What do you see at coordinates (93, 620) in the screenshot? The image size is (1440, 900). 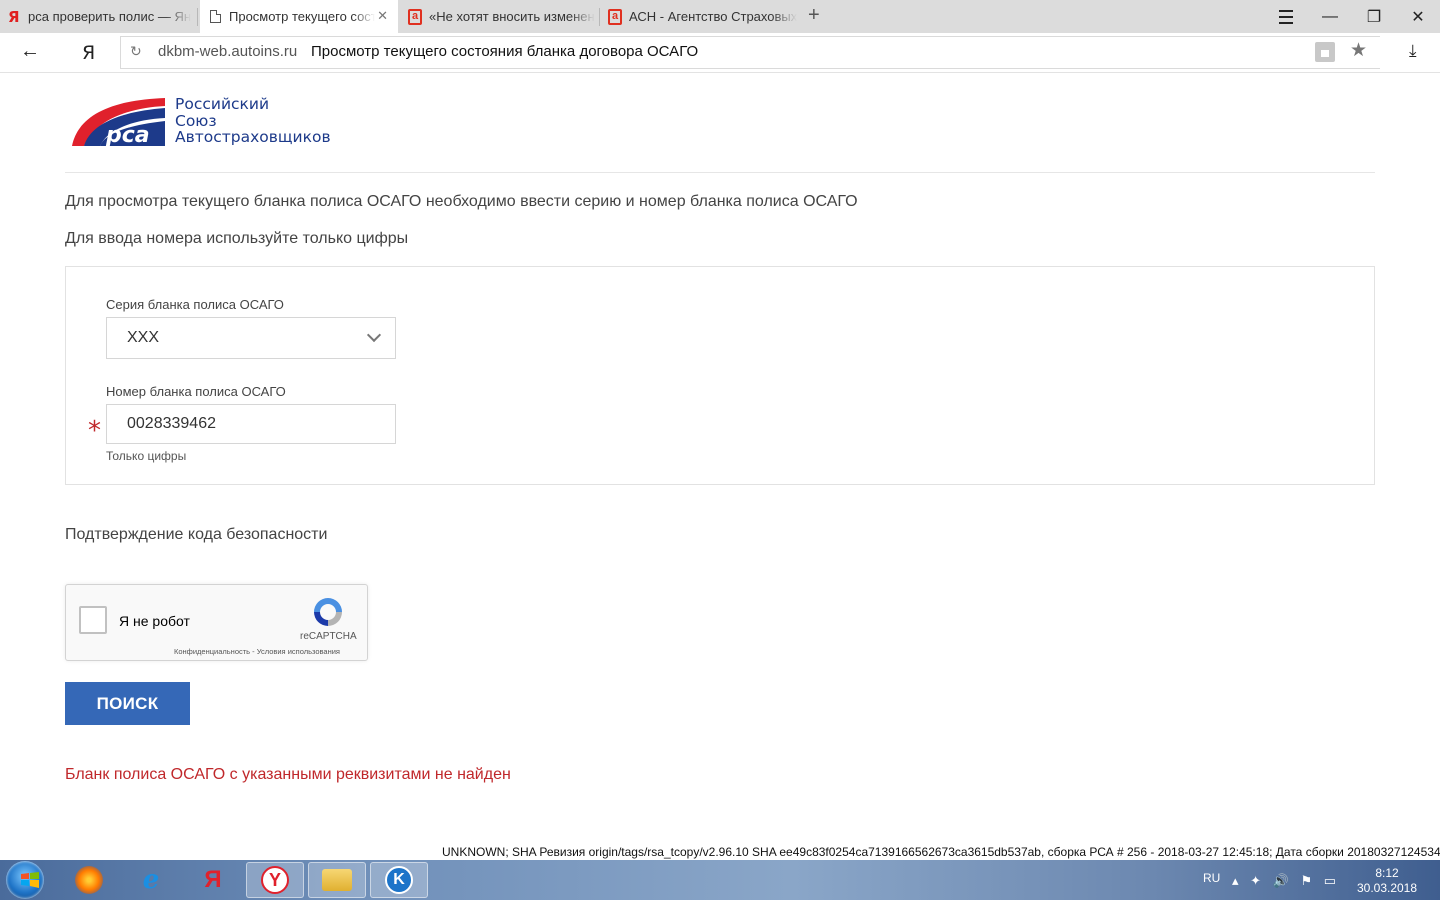 I see `captcha-checkbox` at bounding box center [93, 620].